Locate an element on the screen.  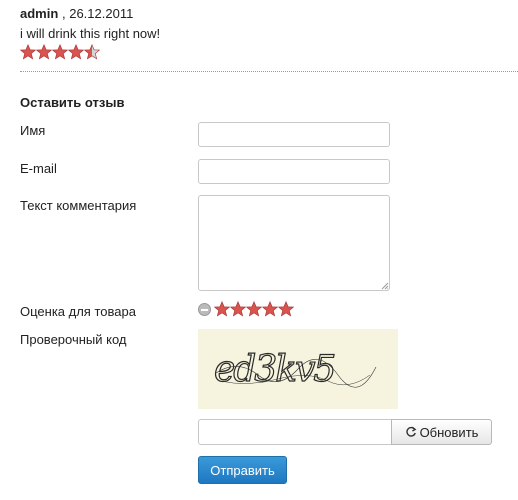
review-author: admin is located at coordinates (39, 13).